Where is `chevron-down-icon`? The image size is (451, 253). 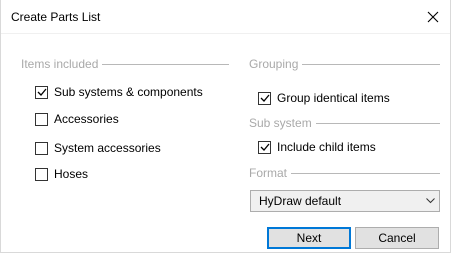
chevron-down-icon is located at coordinates (430, 201).